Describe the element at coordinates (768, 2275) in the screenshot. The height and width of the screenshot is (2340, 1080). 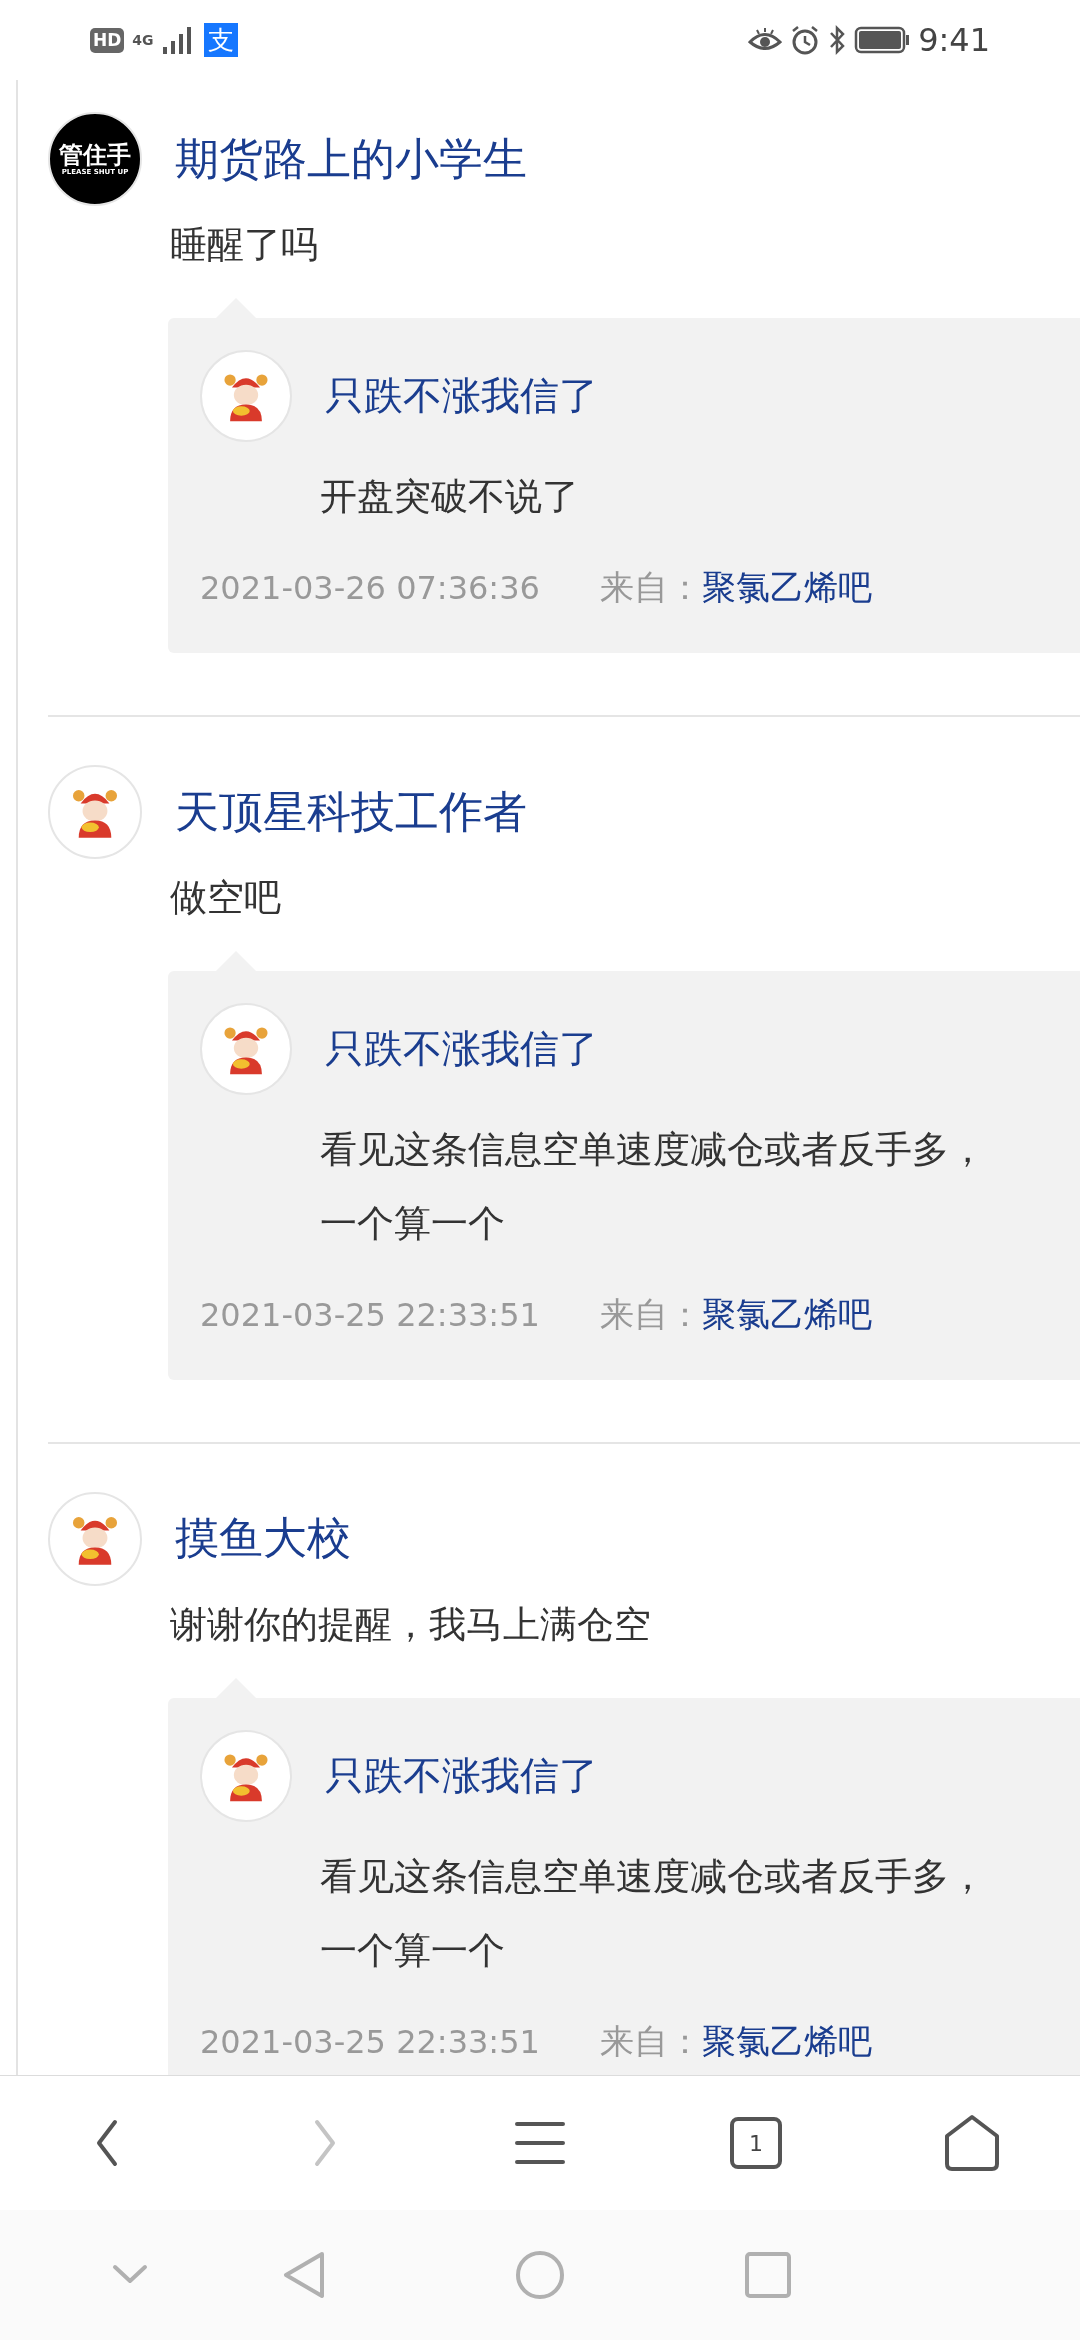
I see `recent-apps-icon` at that location.